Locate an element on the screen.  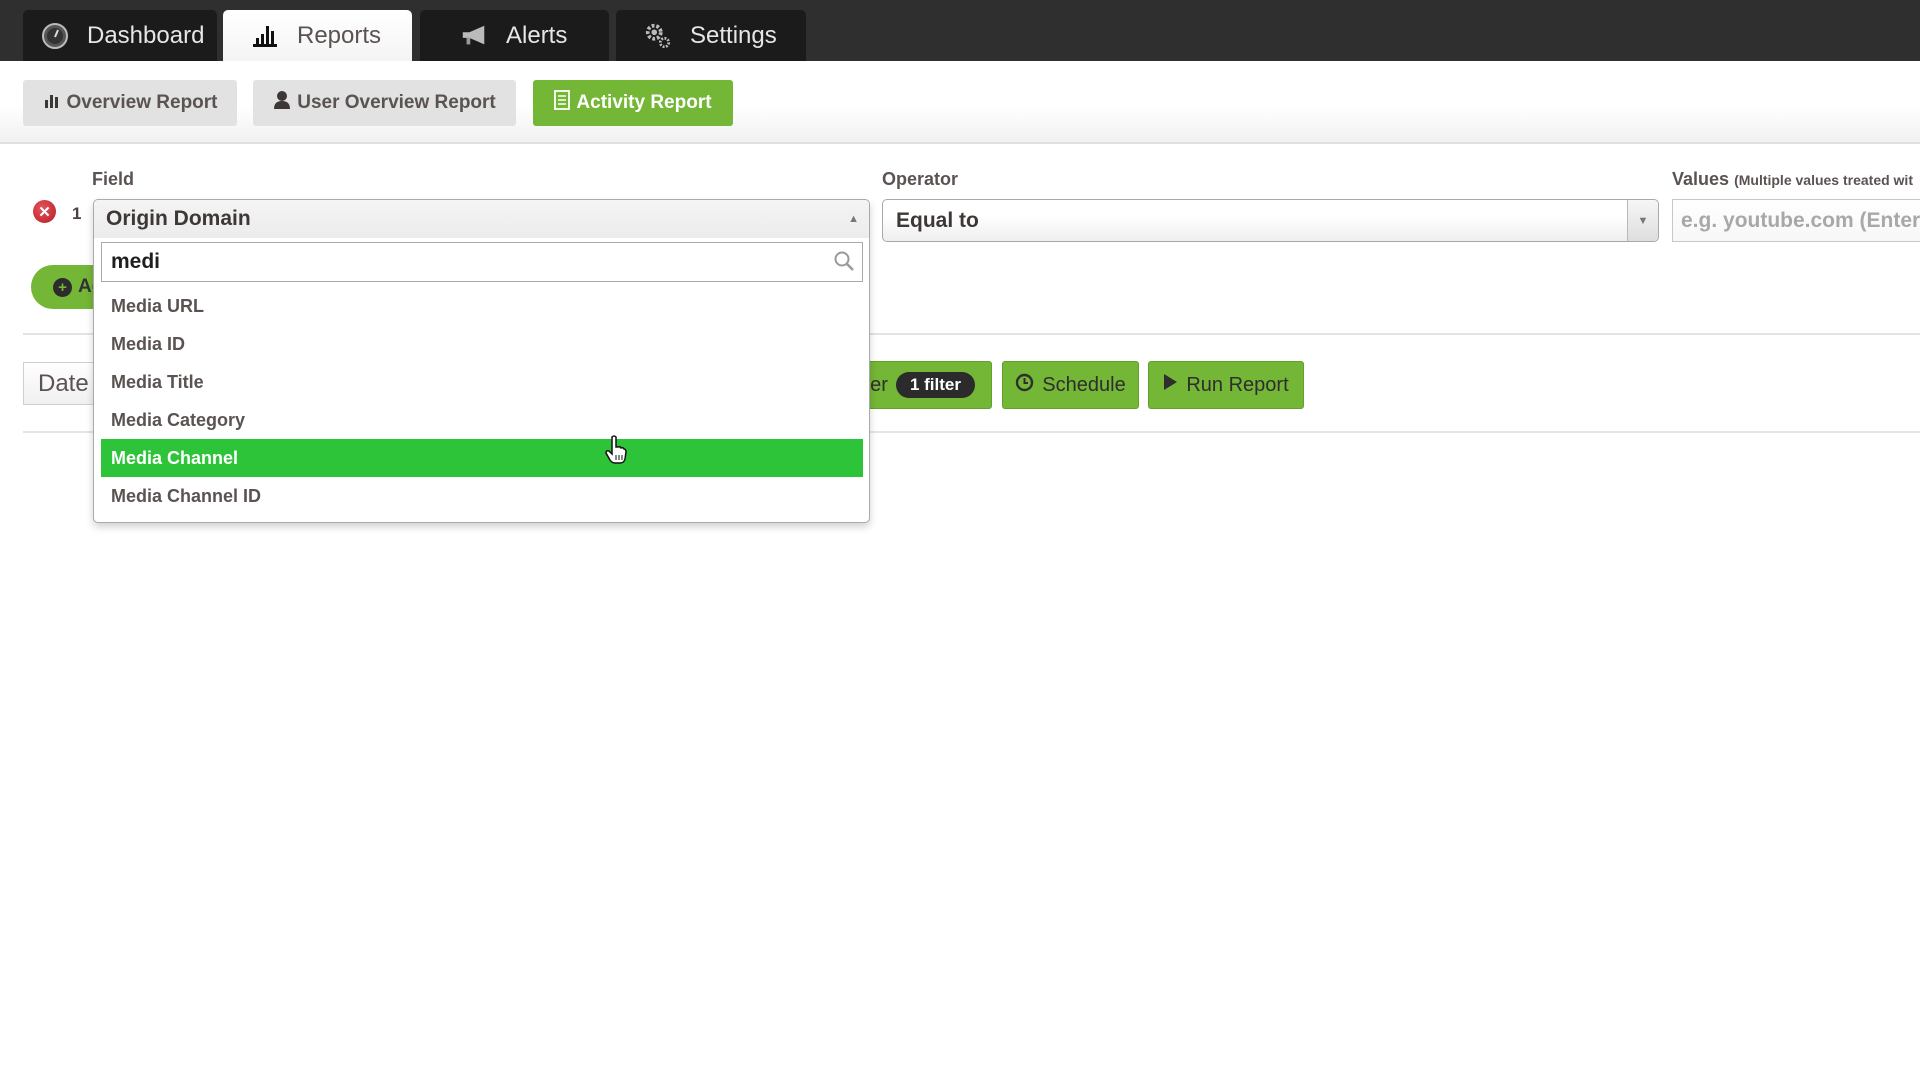
tab-alerts: Alerts is located at coordinates (514, 35).